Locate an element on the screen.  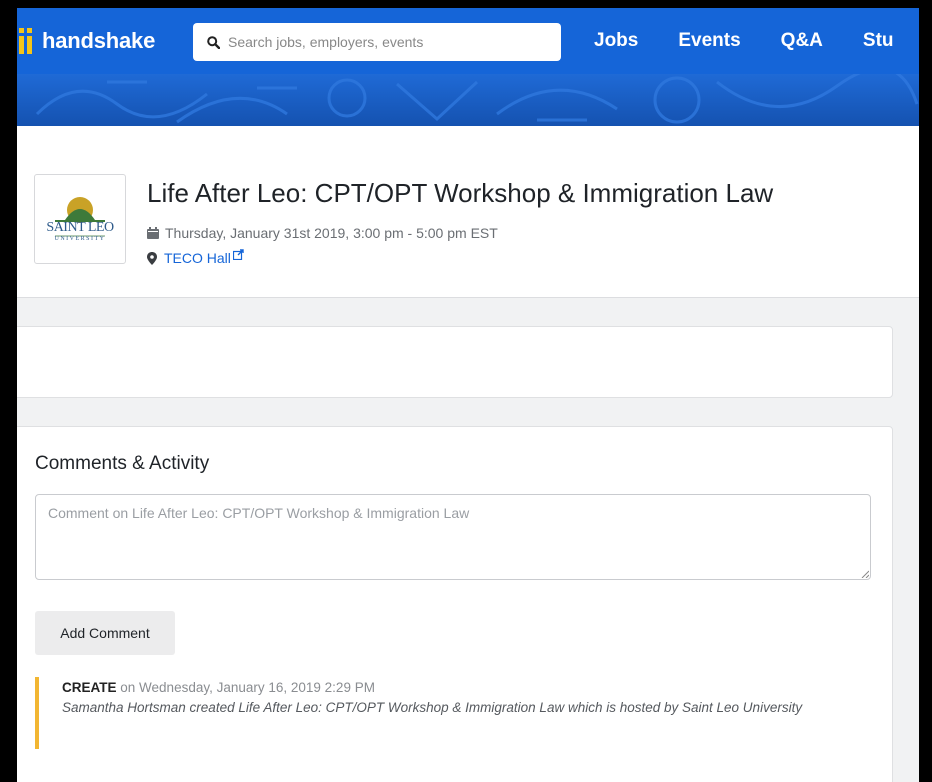
nav-links: Jobs Events Q&A Stu is located at coordinates (756, 41).